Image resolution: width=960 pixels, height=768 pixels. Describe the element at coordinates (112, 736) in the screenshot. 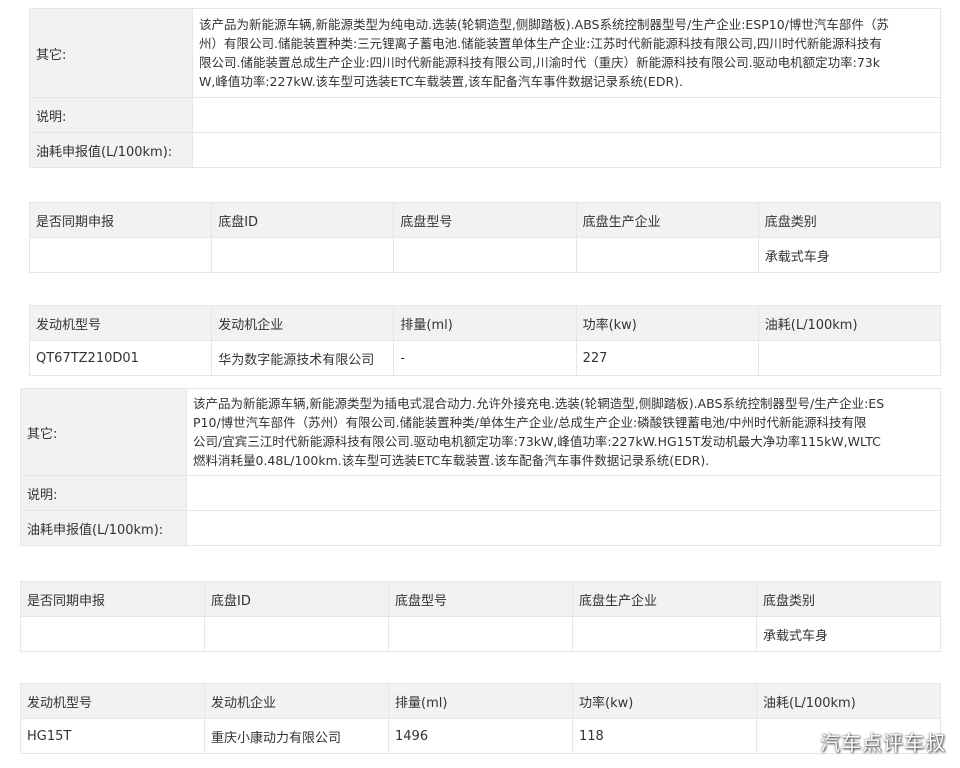

I see `engine-cell: HG15T` at that location.